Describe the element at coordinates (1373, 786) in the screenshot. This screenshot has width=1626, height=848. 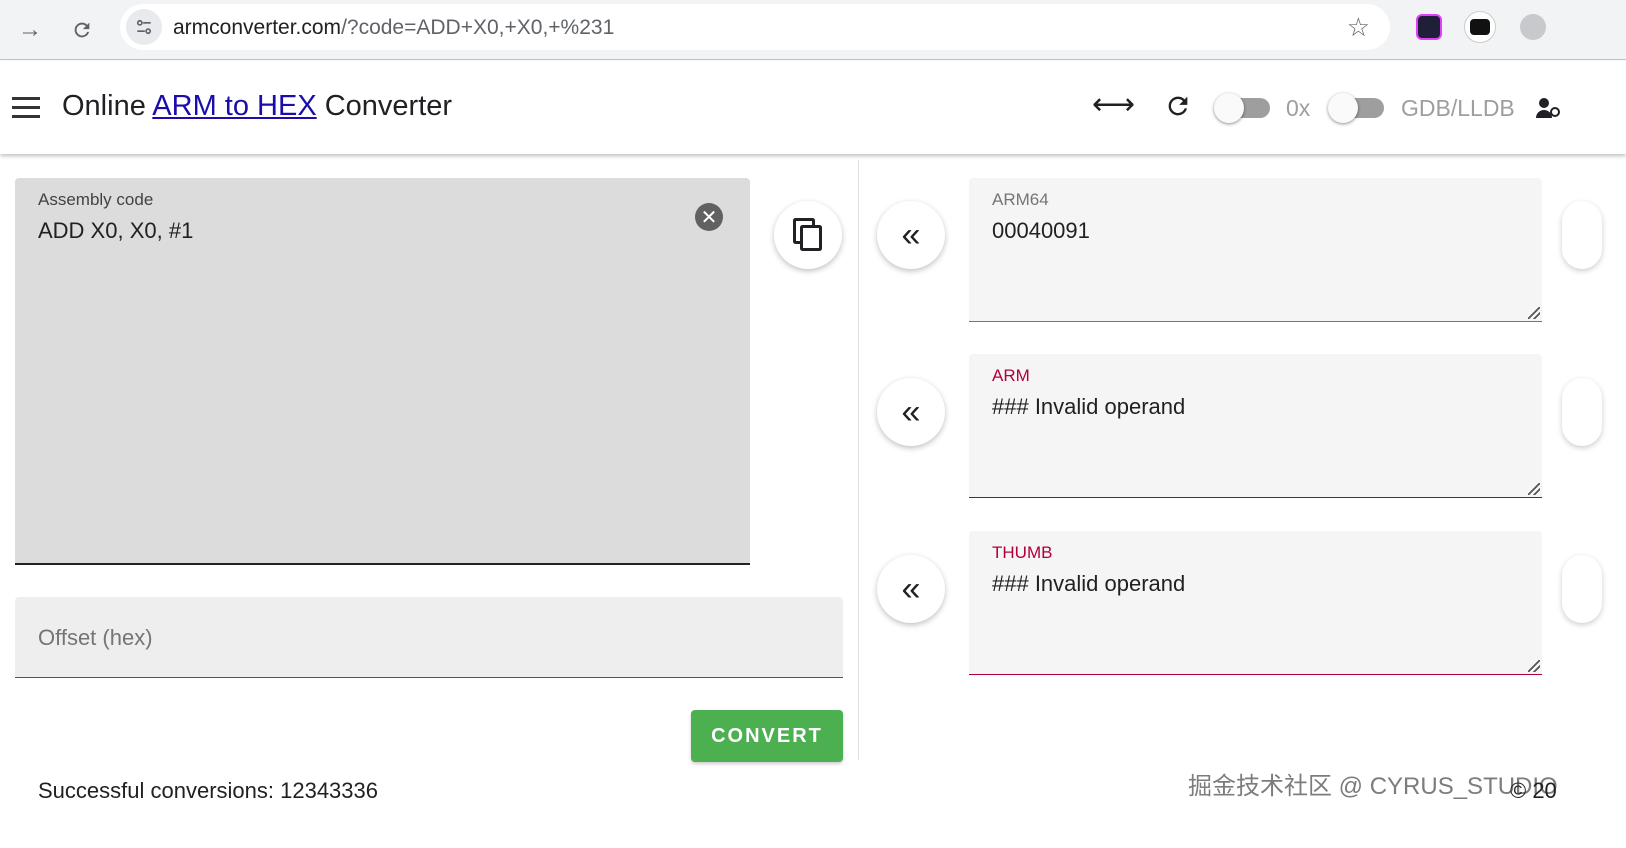
I see `watermark: 掘金技术社区 @ CYRUS_STUDIO` at that location.